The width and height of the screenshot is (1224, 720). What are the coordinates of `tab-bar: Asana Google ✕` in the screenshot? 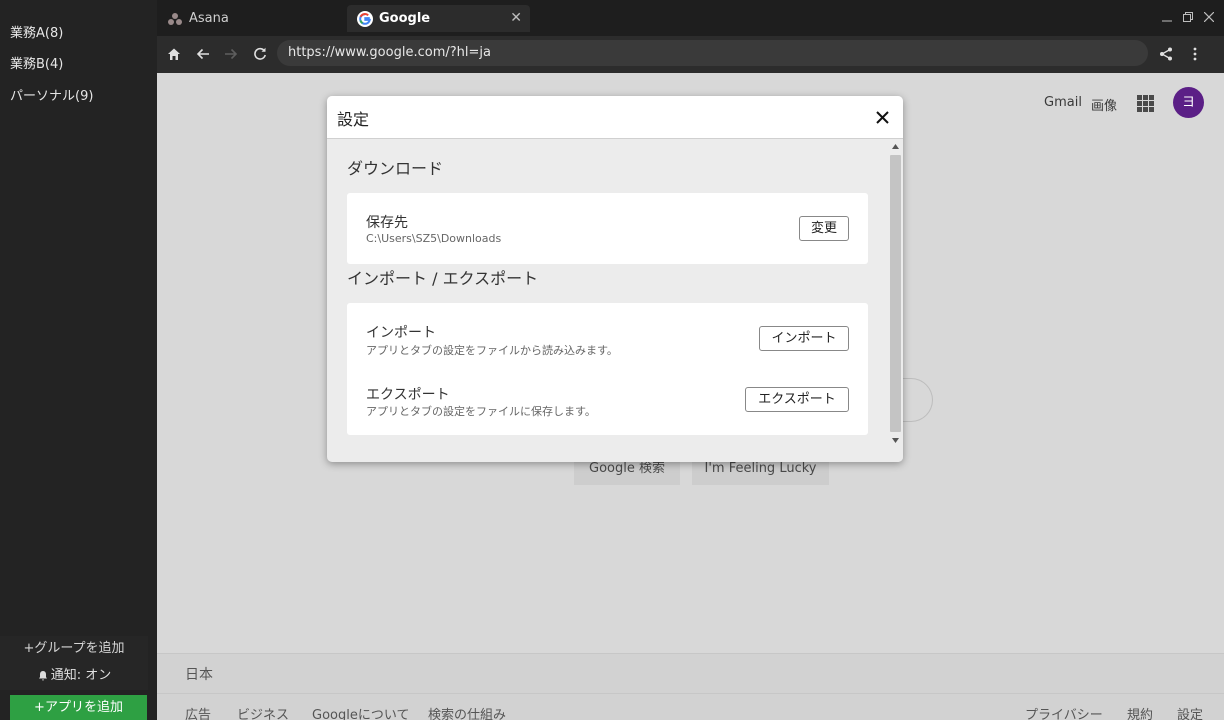 It's located at (690, 18).